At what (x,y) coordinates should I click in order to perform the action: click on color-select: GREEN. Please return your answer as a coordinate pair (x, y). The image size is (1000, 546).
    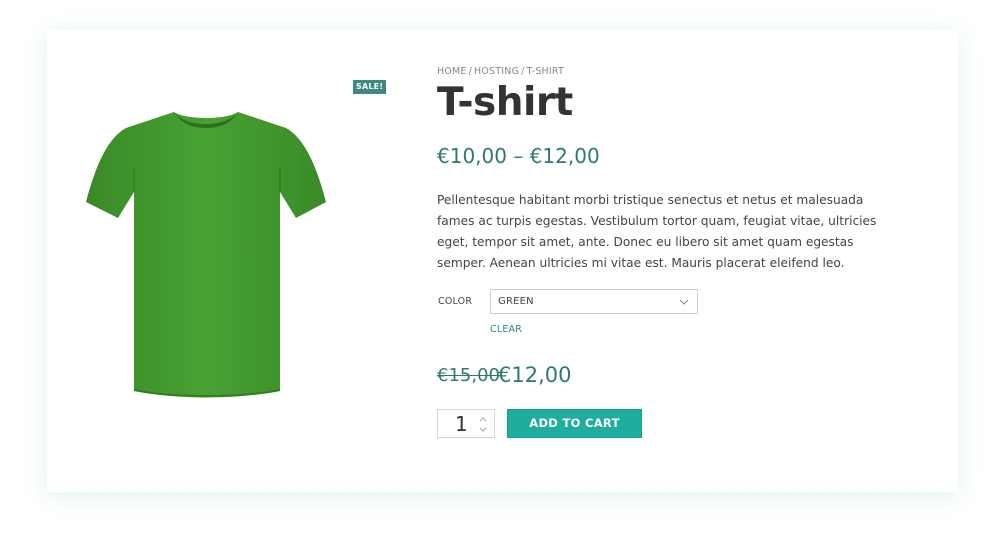
    Looking at the image, I should click on (594, 301).